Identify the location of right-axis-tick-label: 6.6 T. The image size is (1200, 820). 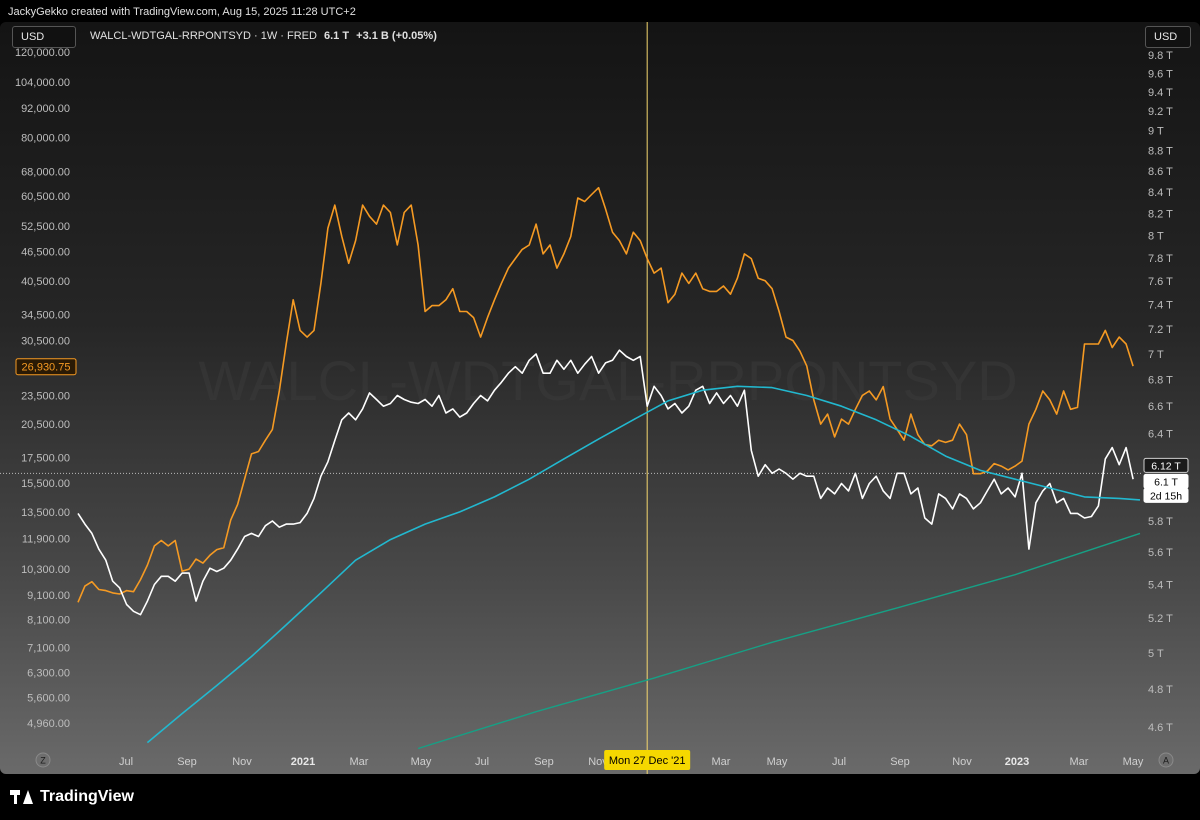
(1160, 407).